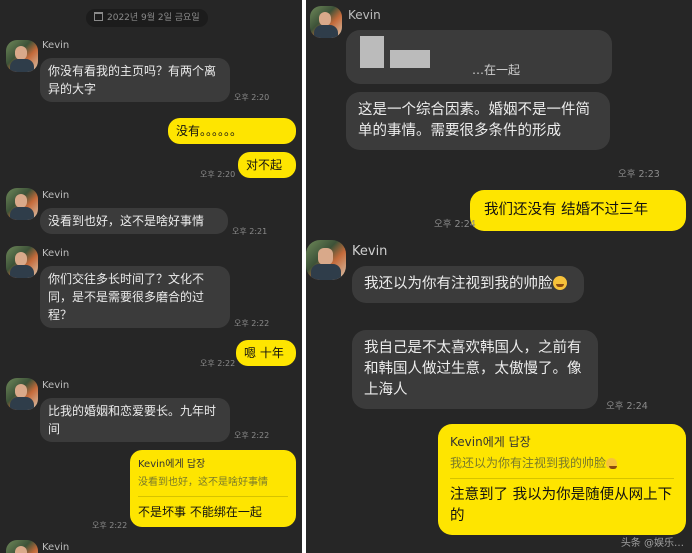 The height and width of the screenshot is (553, 692). I want to click on message-bubble: 嗯 十年, so click(266, 353).